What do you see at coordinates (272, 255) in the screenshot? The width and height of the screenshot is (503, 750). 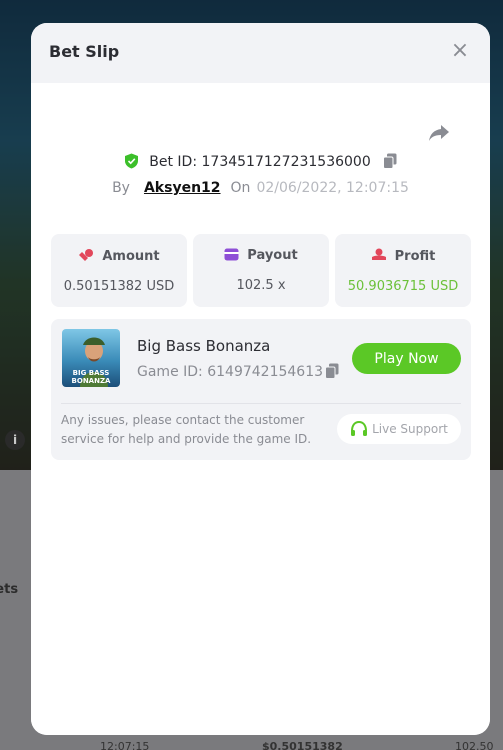 I see `stat-payout-label: Payout` at bounding box center [272, 255].